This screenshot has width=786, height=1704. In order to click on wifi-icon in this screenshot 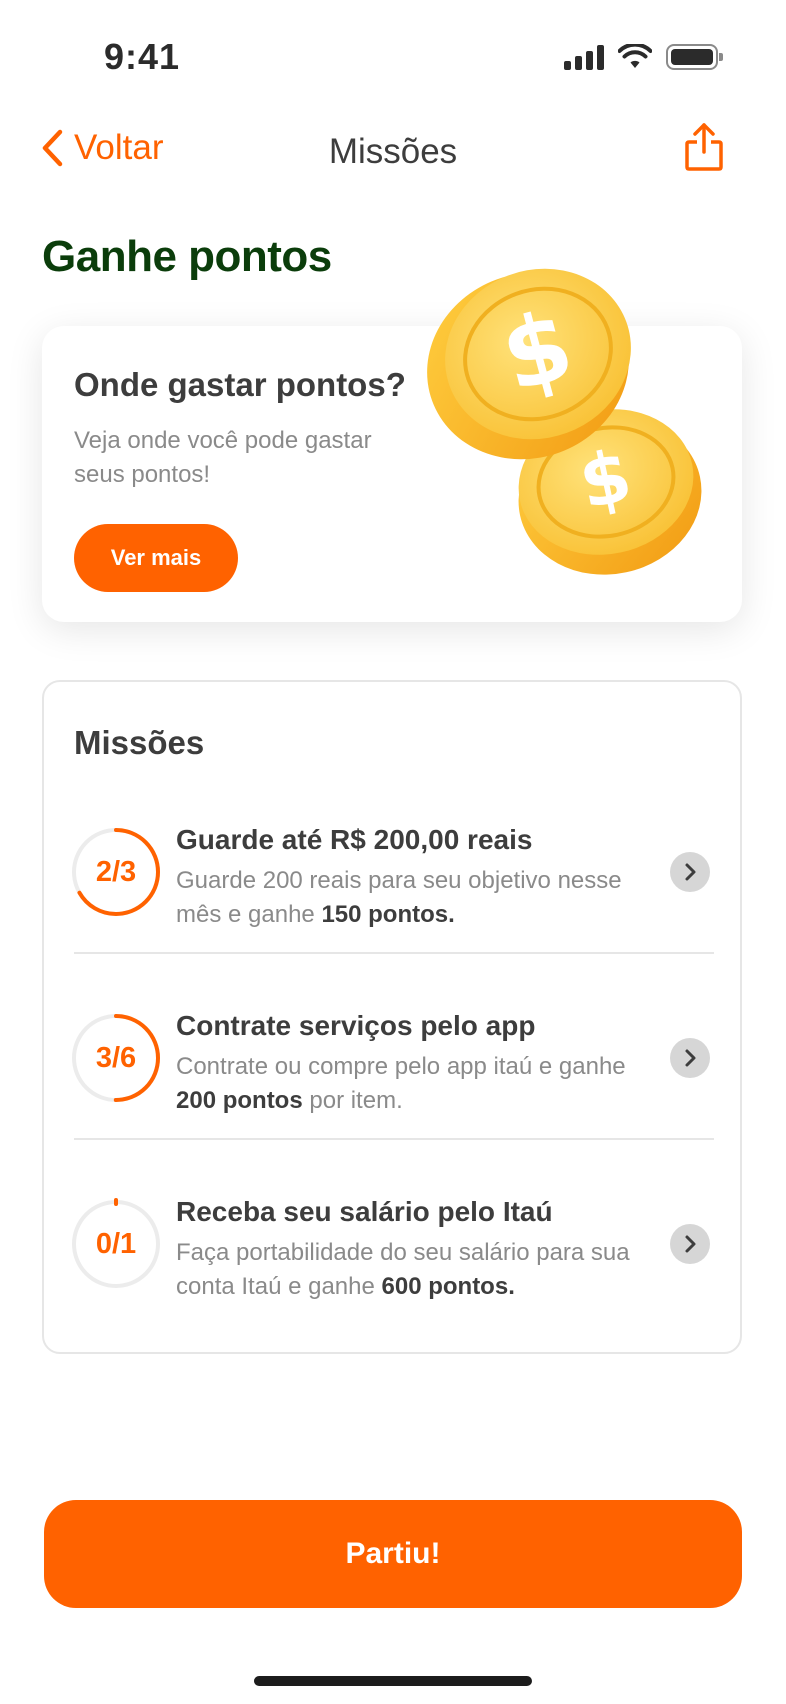, I will do `click(635, 56)`.